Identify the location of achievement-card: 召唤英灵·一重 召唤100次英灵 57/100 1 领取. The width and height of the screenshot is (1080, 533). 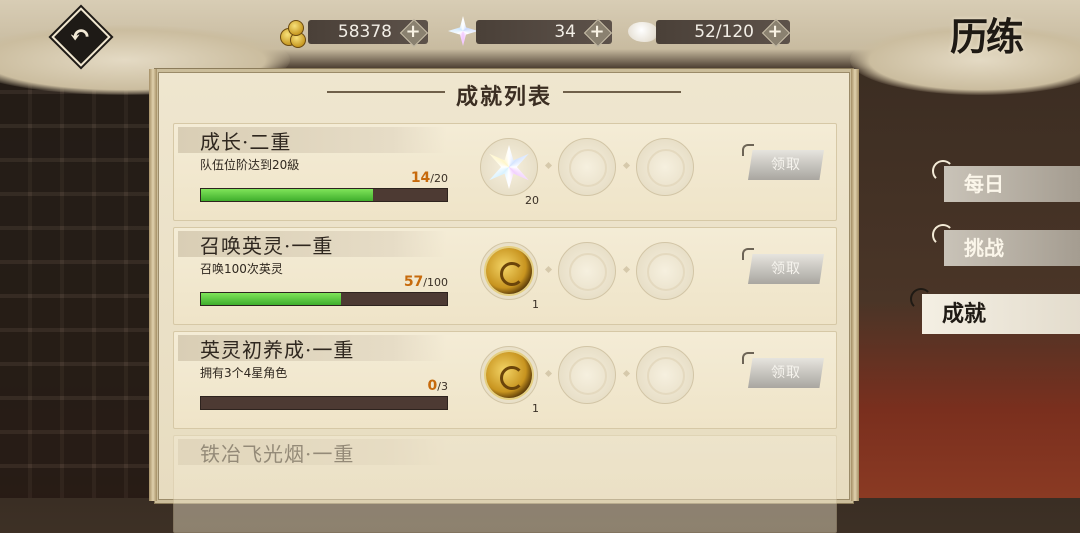
(505, 276).